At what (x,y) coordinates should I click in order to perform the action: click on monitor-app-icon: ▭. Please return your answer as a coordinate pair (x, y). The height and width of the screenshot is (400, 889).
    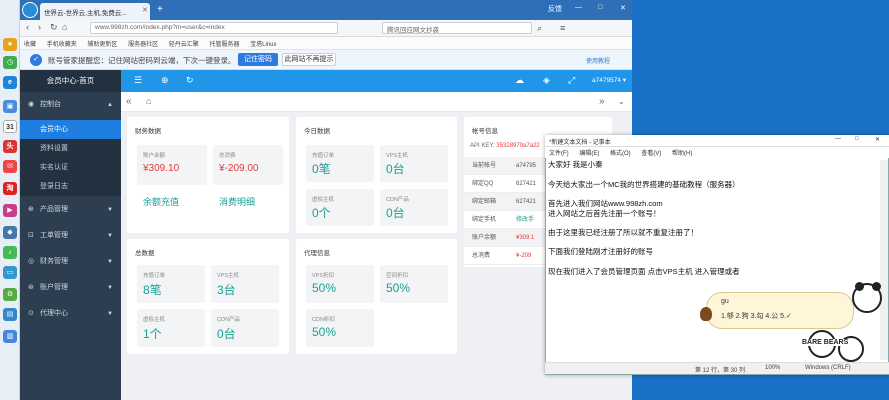
    Looking at the image, I should click on (10, 272).